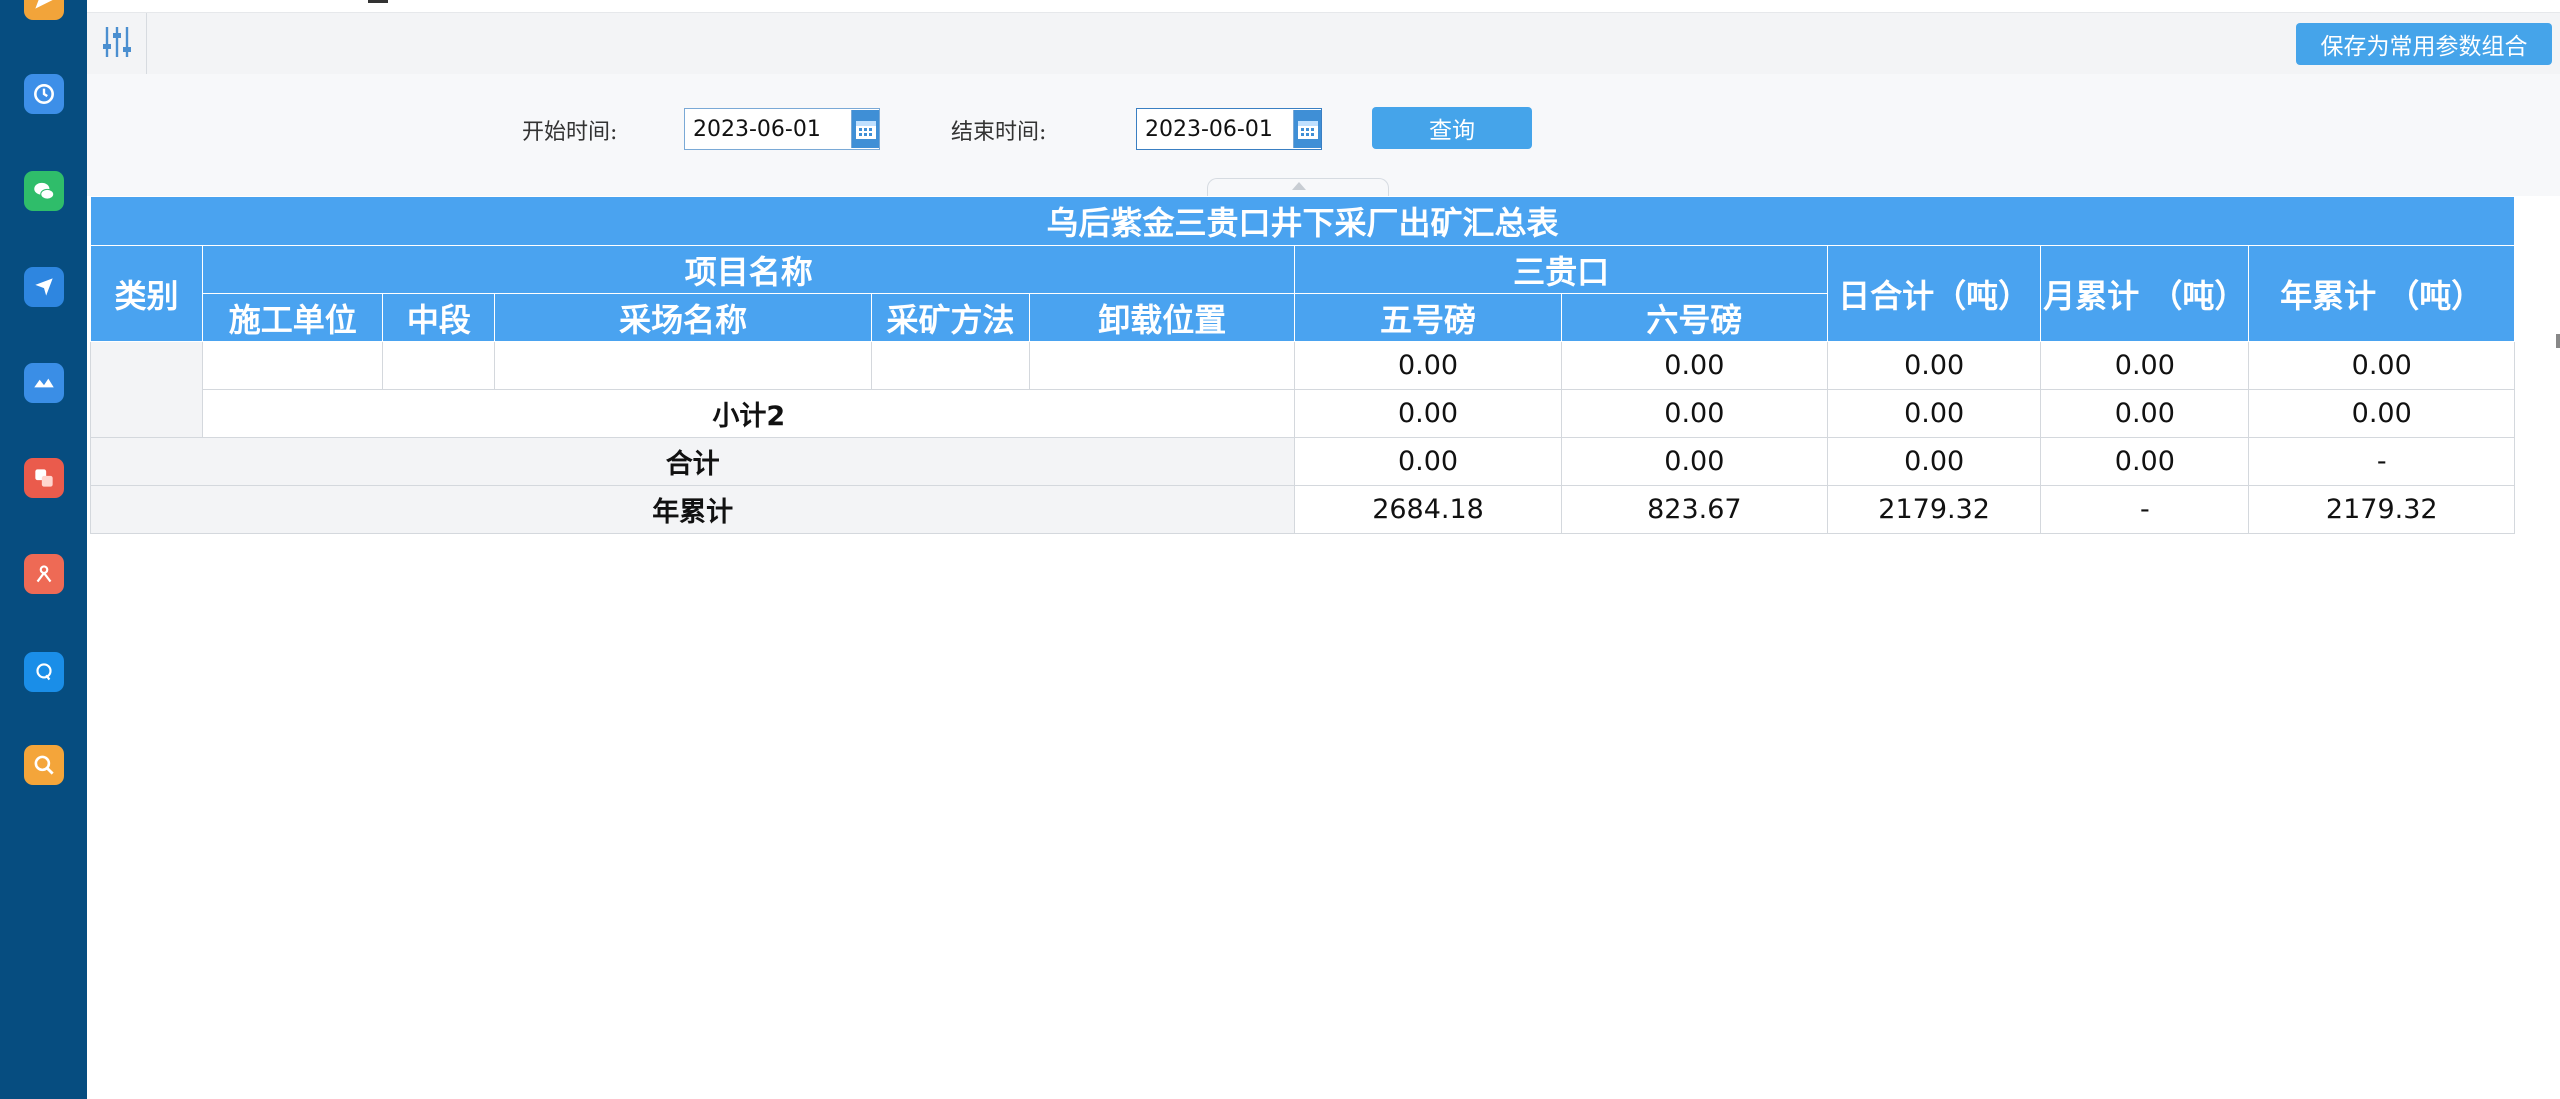 The image size is (2560, 1099). Describe the element at coordinates (44, 383) in the screenshot. I see `cloud-icon` at that location.